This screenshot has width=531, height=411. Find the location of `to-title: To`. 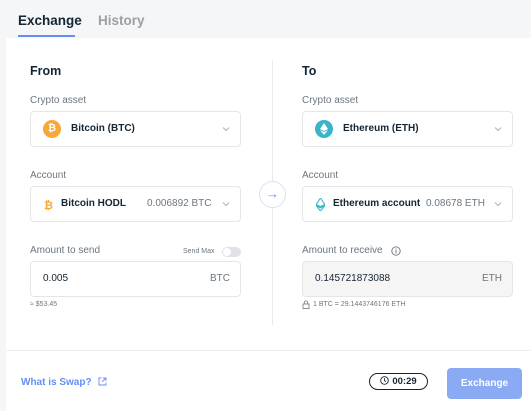

to-title: To is located at coordinates (309, 71).